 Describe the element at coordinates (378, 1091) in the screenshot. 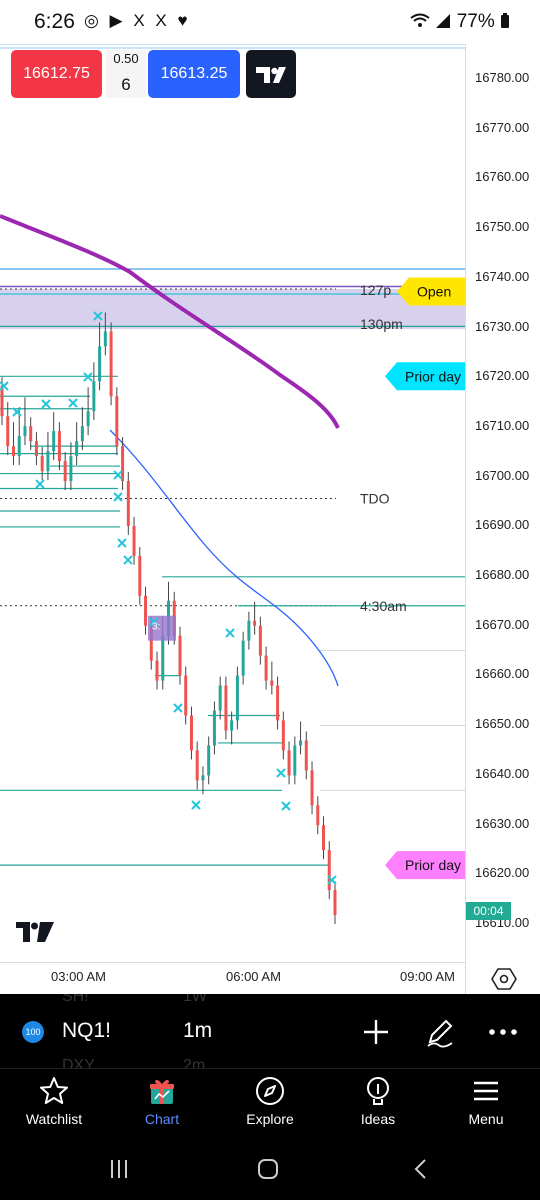

I see `lightbulb-icon` at that location.